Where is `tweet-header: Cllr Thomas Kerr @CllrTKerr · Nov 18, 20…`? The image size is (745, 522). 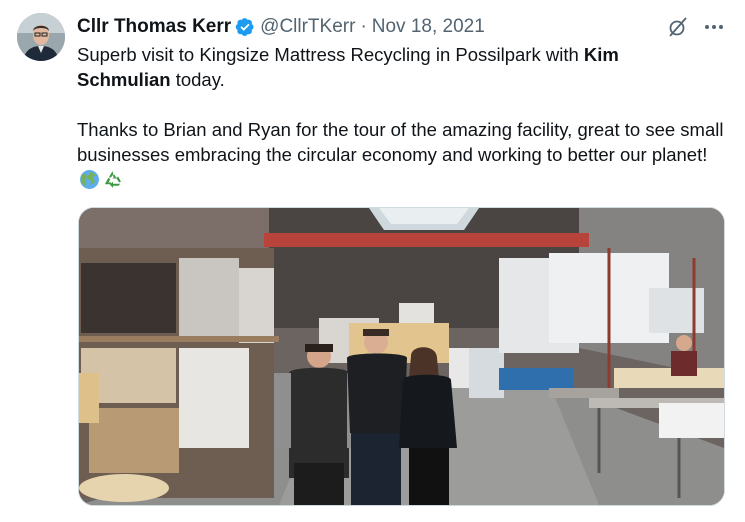
tweet-header: Cllr Thomas Kerr @CllrTKerr · Nov 18, 20… is located at coordinates (281, 27).